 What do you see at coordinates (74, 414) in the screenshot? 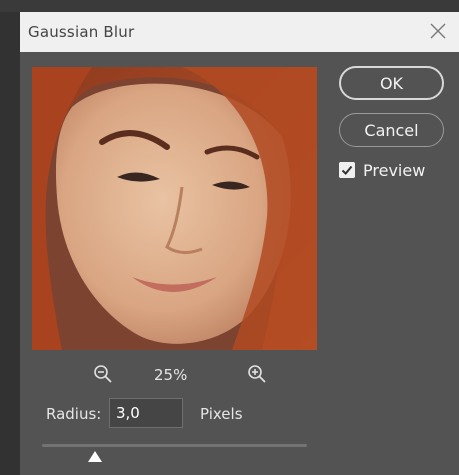
I see `radius-label: Radius:` at bounding box center [74, 414].